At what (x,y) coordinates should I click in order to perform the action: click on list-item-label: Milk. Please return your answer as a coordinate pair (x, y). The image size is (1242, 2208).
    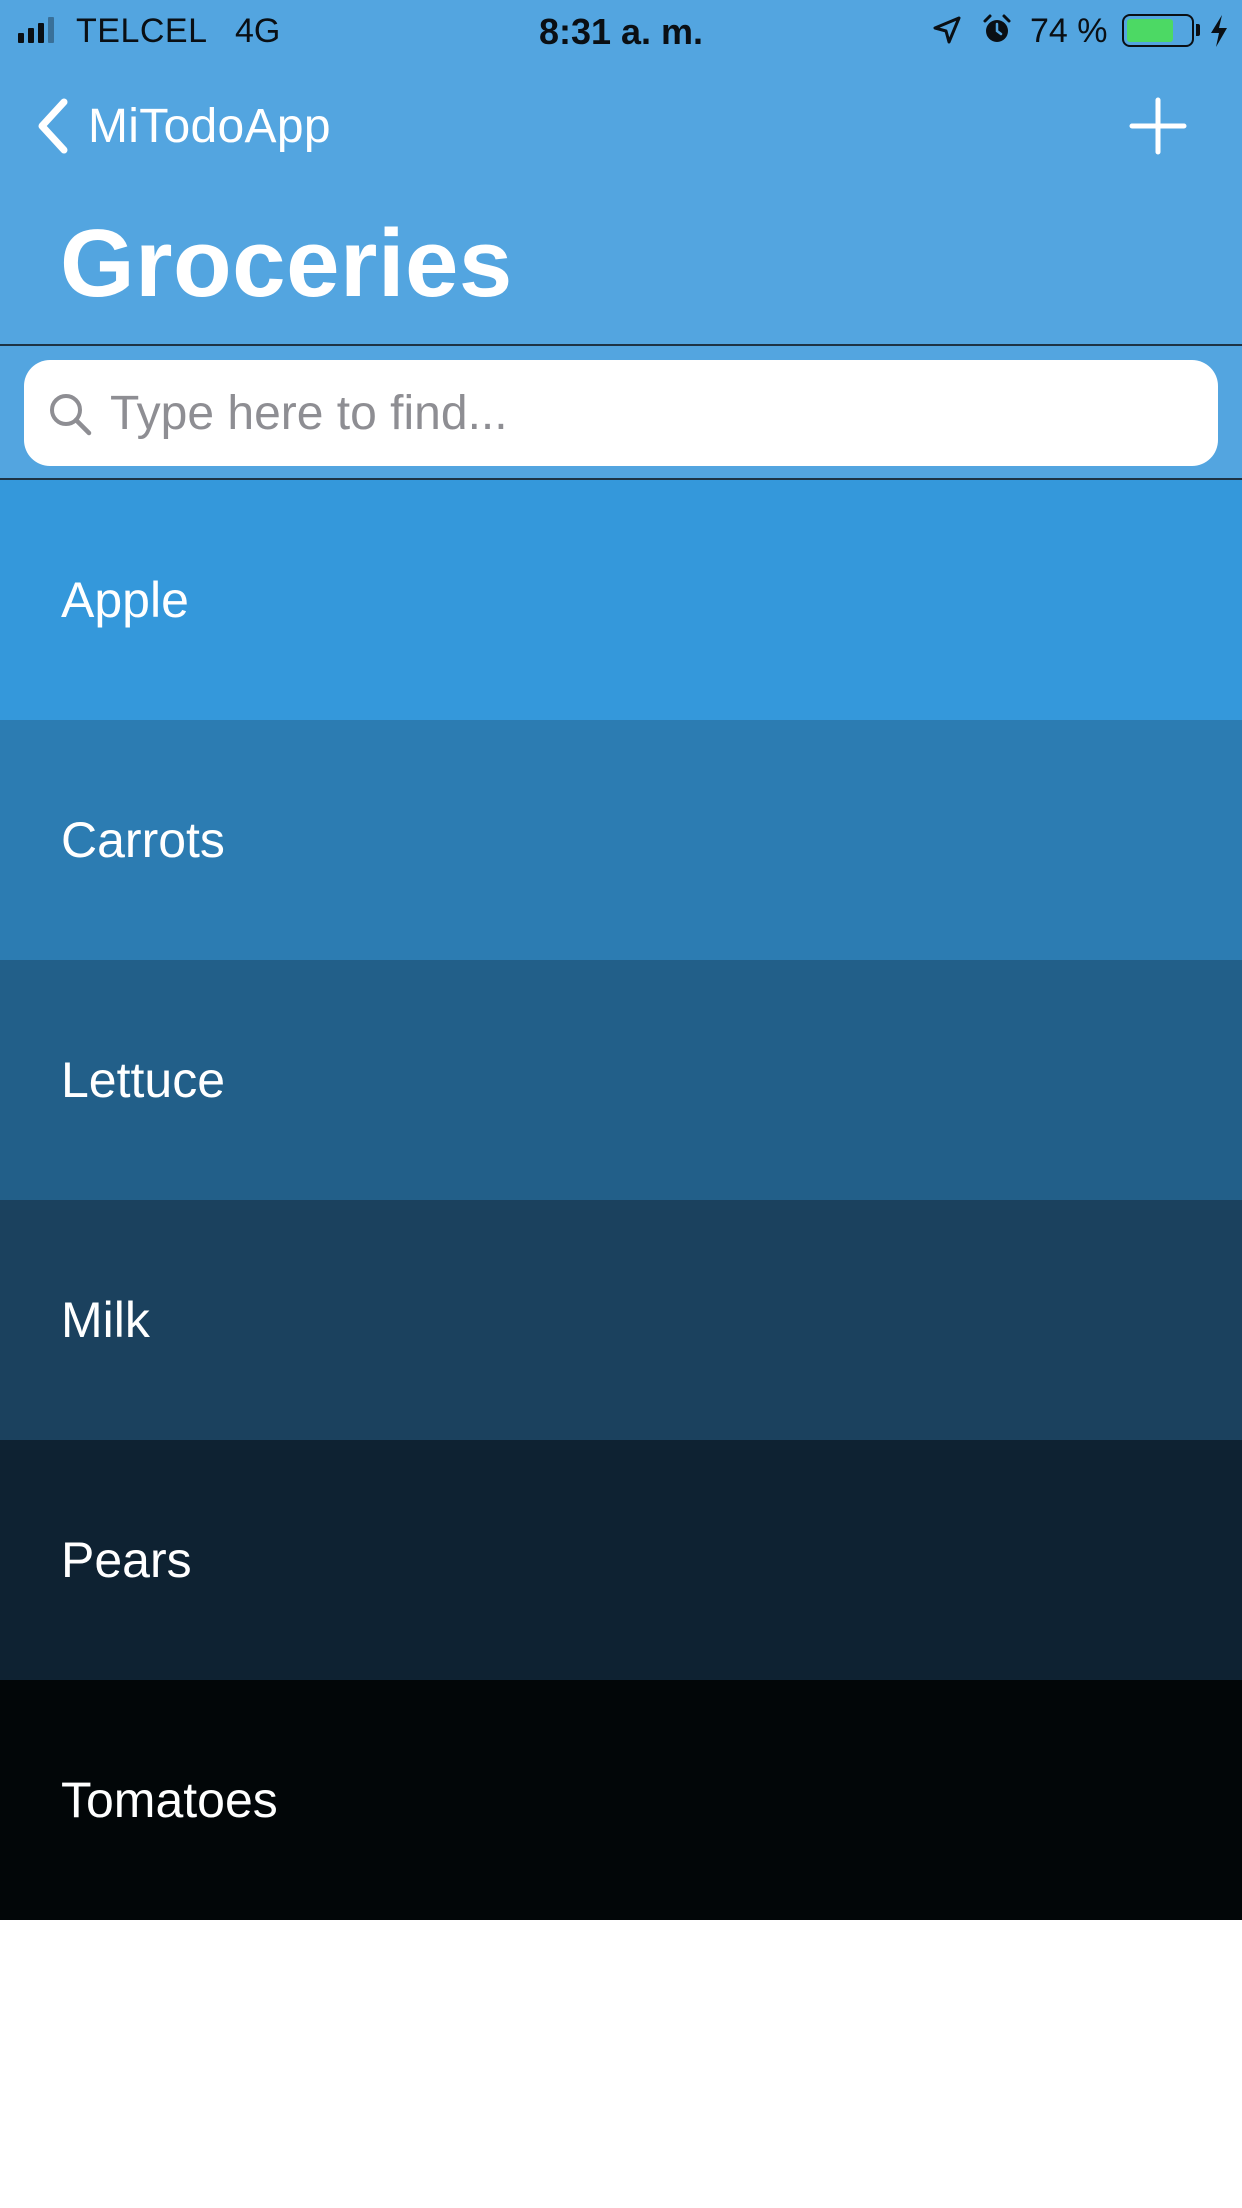
    Looking at the image, I should click on (105, 1320).